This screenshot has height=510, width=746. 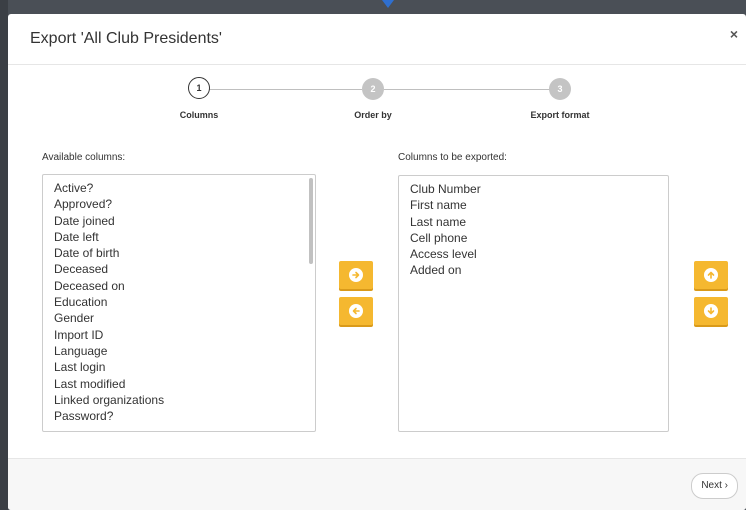 What do you see at coordinates (533, 270) in the screenshot?
I see `list-item: Added on` at bounding box center [533, 270].